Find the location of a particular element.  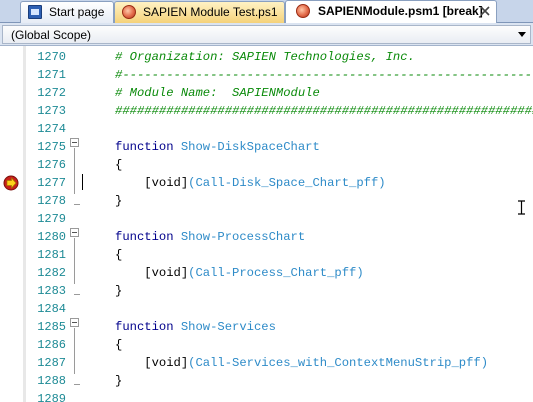

code-line: 1280 function Show-ProcessChart is located at coordinates (266, 237).